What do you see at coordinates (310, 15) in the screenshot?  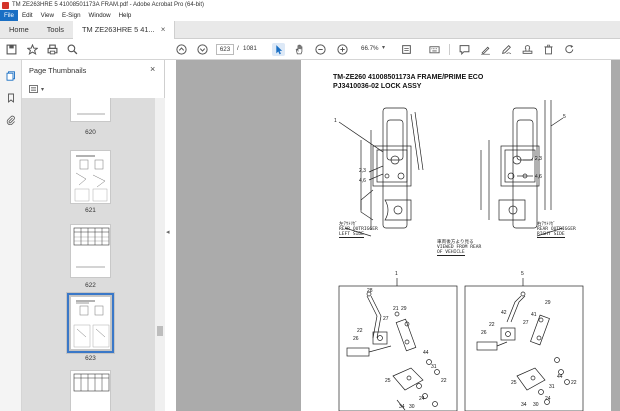 I see `menu-bar: File Edit View E-Sign Window Help` at bounding box center [310, 15].